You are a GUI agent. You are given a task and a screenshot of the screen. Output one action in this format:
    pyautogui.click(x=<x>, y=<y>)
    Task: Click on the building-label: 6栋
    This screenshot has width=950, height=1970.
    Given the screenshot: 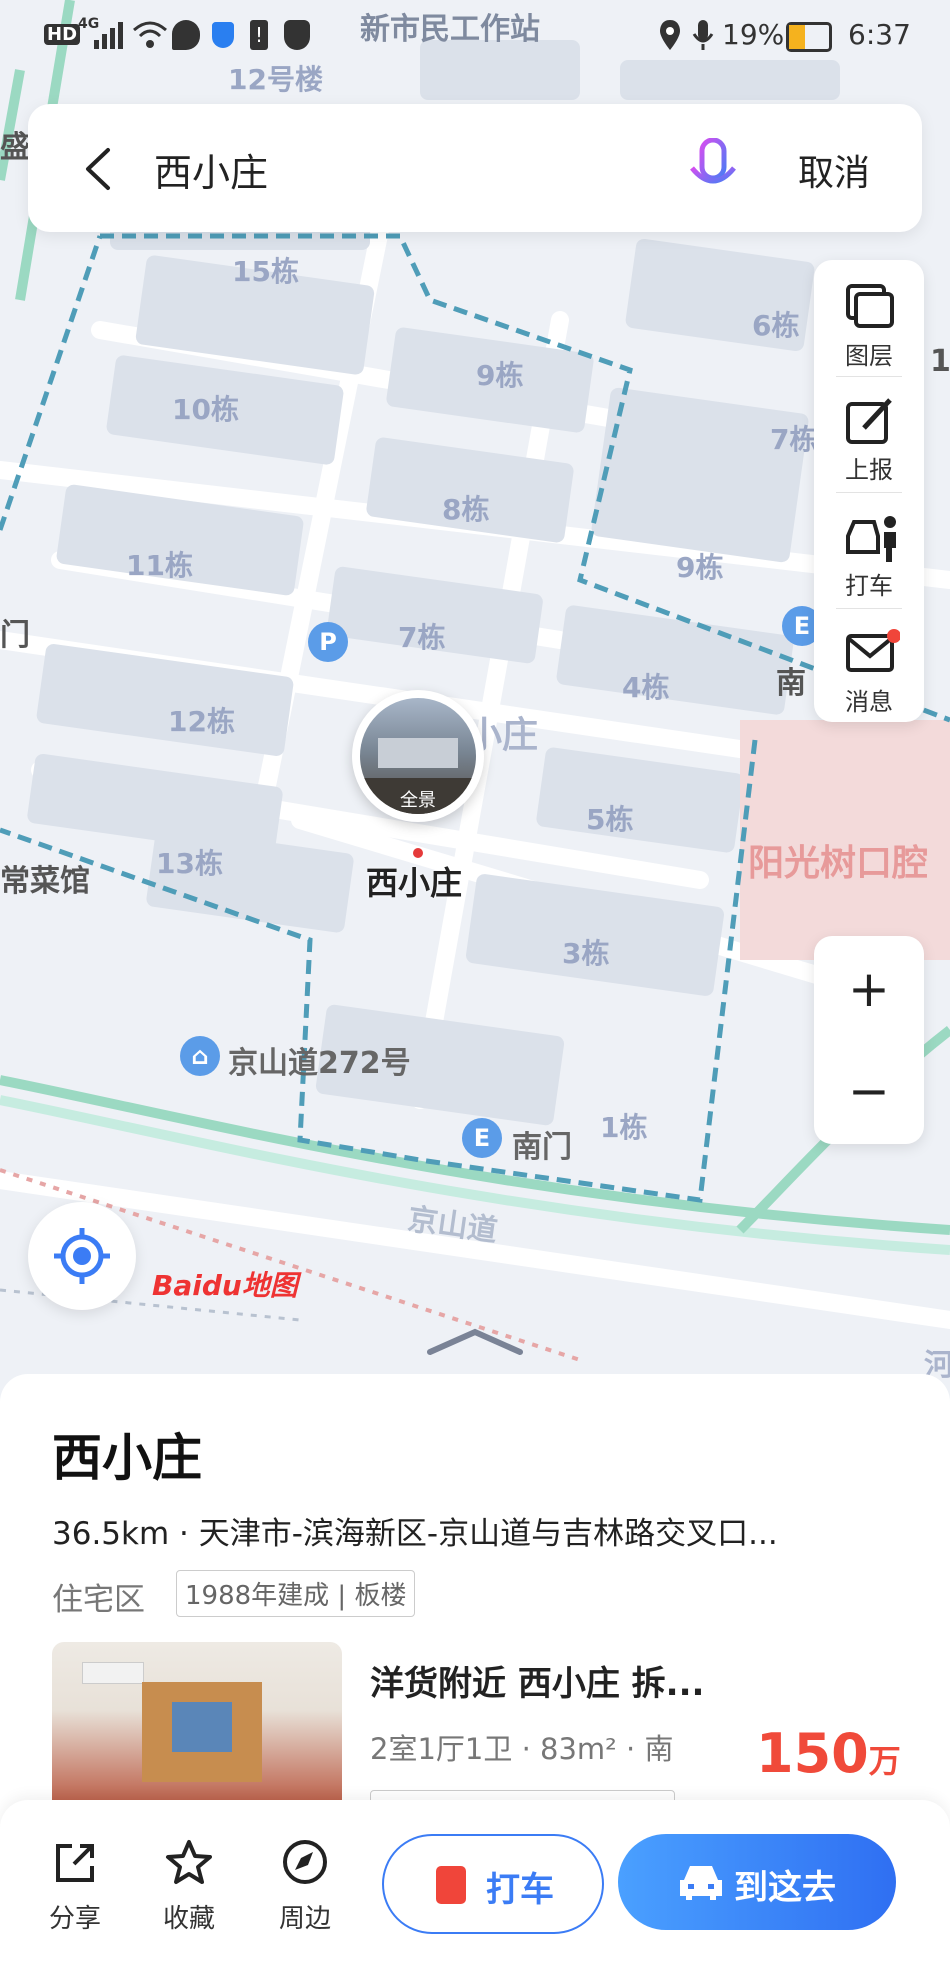 What is the action you would take?
    pyautogui.click(x=776, y=325)
    